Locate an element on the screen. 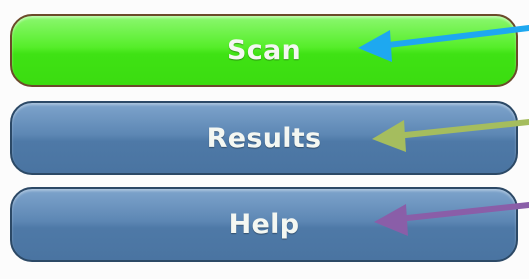 The height and width of the screenshot is (279, 529). results-button-label: Results is located at coordinates (264, 138).